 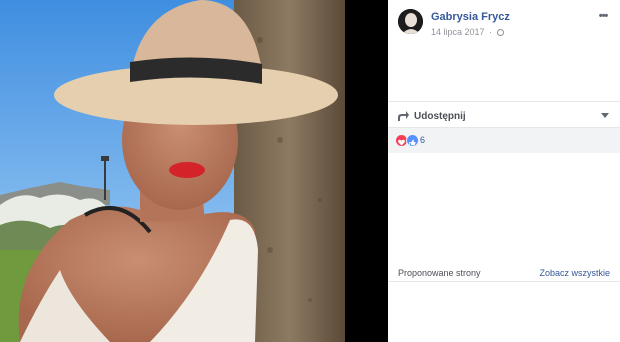 I want to click on more-options-button: •••, so click(x=603, y=17).